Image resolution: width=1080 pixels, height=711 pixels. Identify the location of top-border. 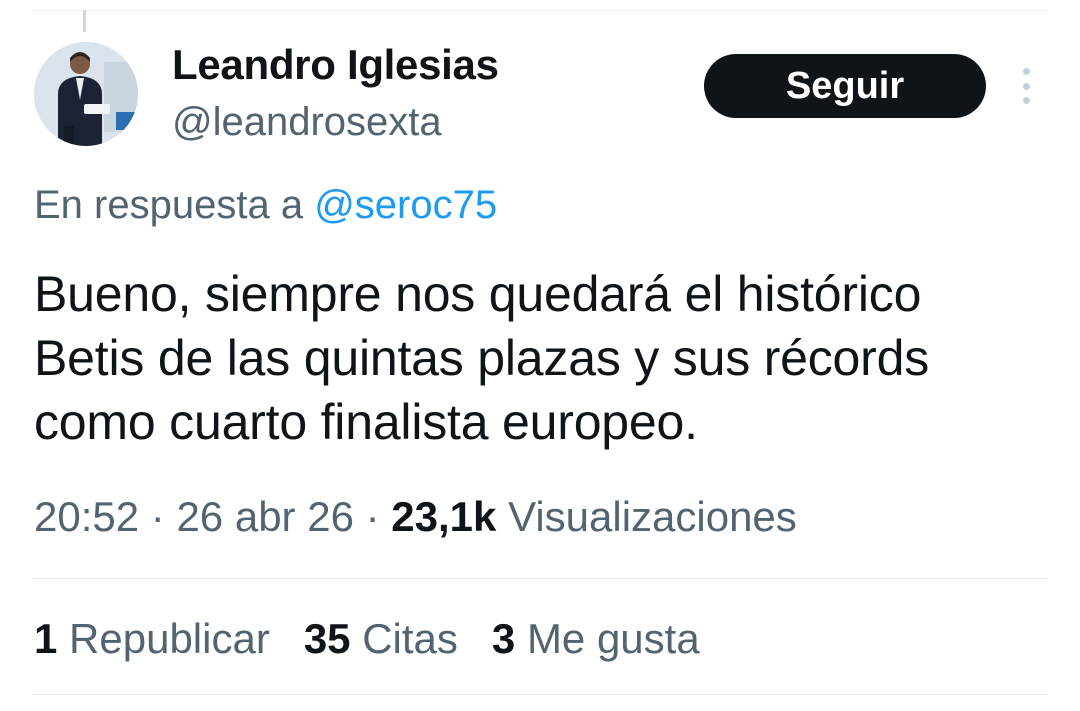
(540, 10).